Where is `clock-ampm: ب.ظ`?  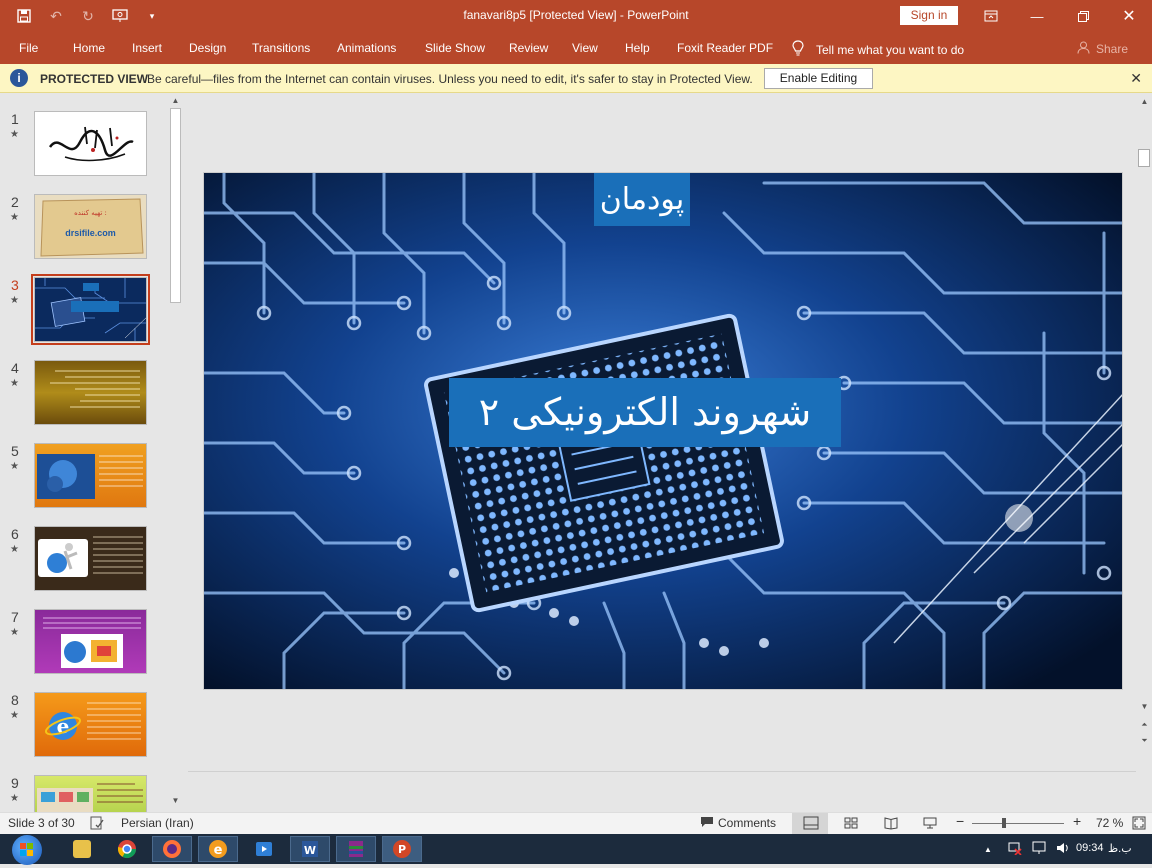 clock-ampm: ب.ظ is located at coordinates (1120, 848).